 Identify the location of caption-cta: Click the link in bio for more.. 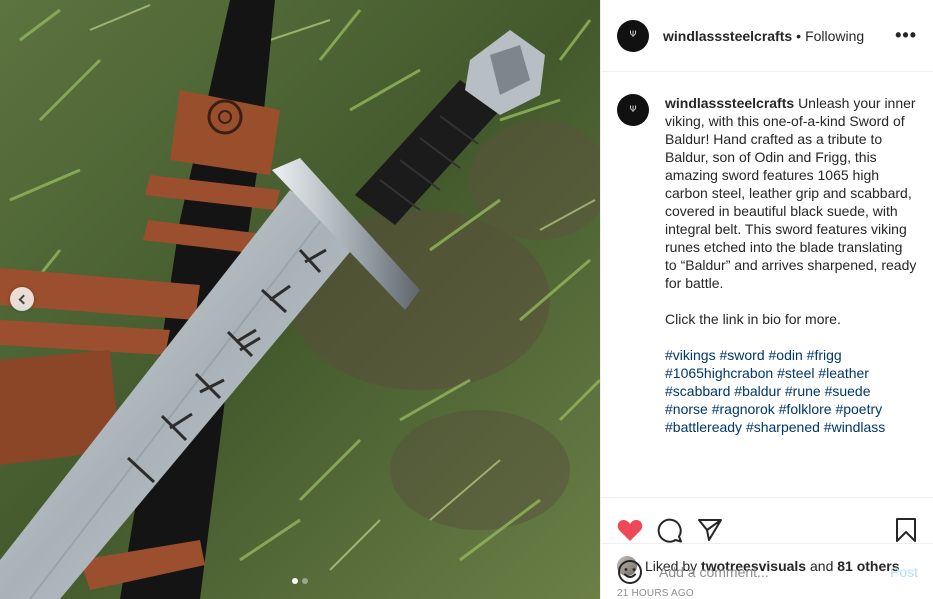
(753, 319).